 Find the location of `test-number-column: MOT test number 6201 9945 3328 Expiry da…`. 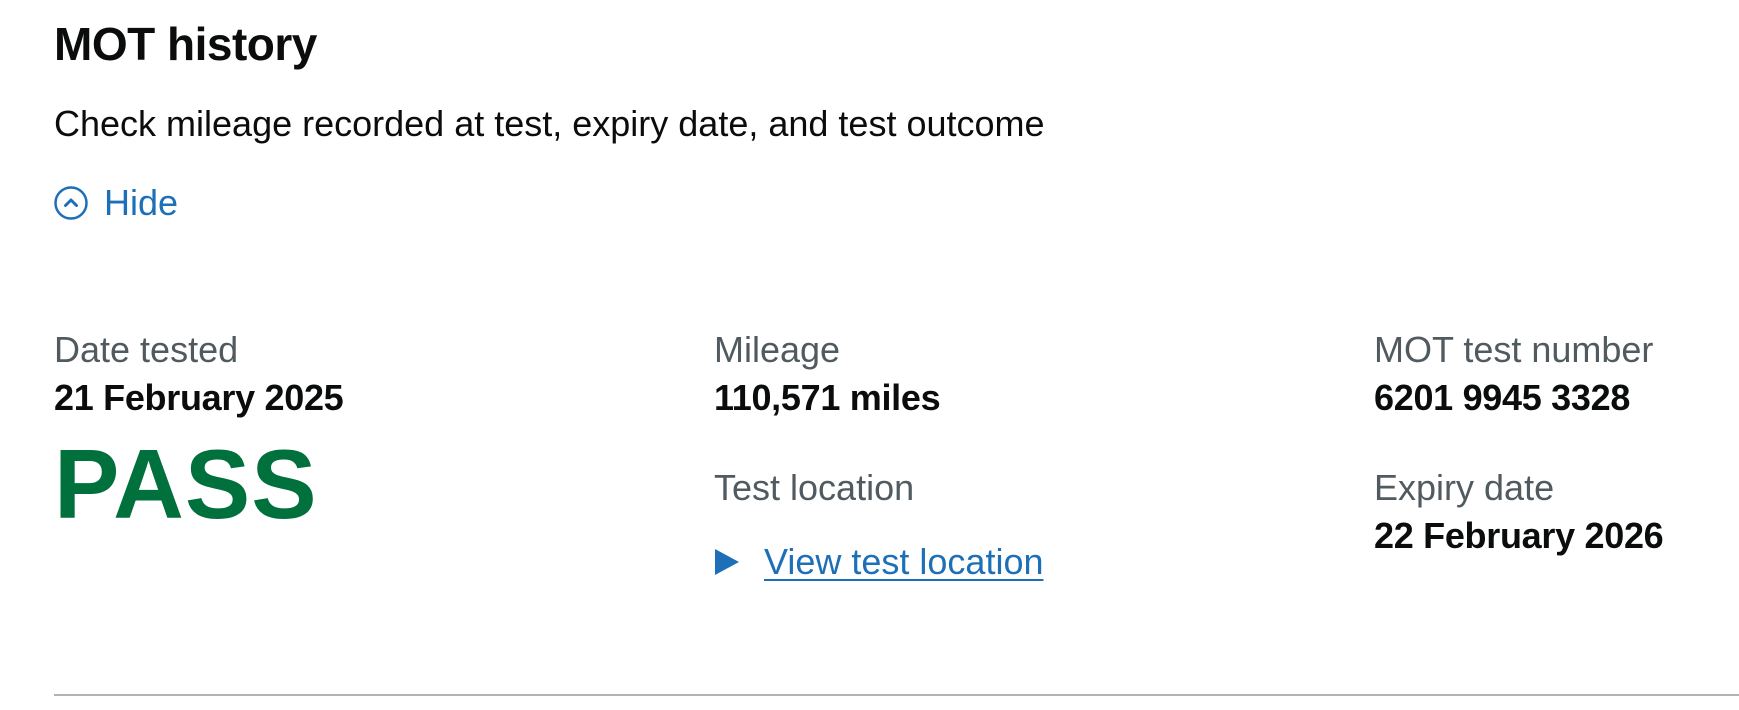

test-number-column: MOT test number 6201 9945 3328 Expiry da… is located at coordinates (1519, 443).